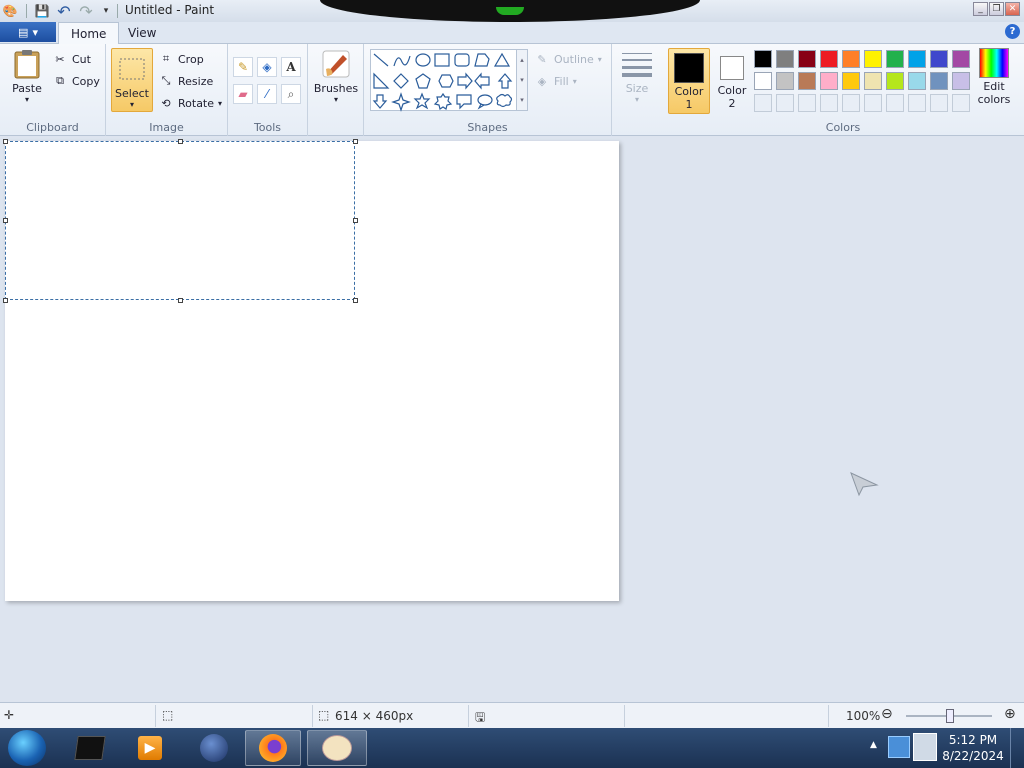 Image resolution: width=1024 pixels, height=768 pixels. What do you see at coordinates (190, 103) in the screenshot?
I see `rotate-button: ⟲ Rotate ▾` at bounding box center [190, 103].